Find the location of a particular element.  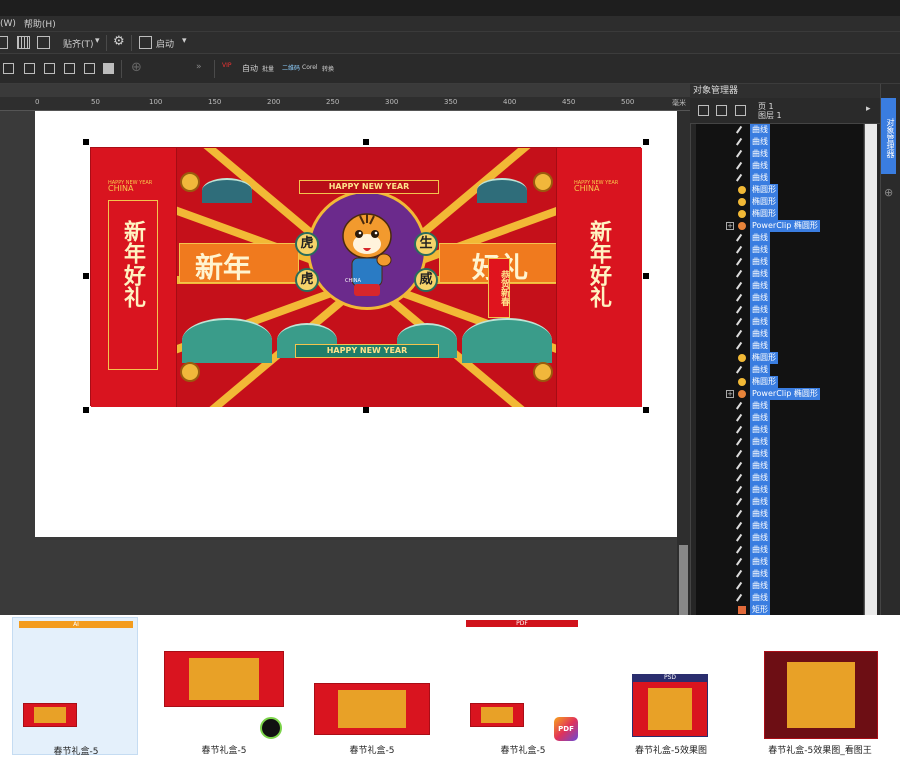

gear-icon: ⚙ is located at coordinates (119, 41).